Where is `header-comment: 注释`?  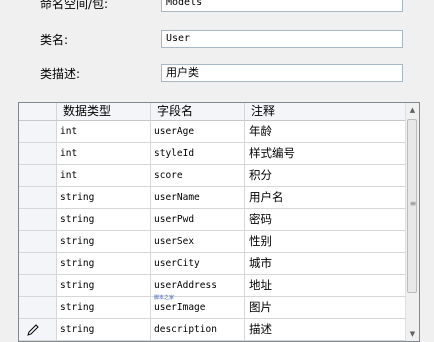
header-comment: 注释 is located at coordinates (326, 112).